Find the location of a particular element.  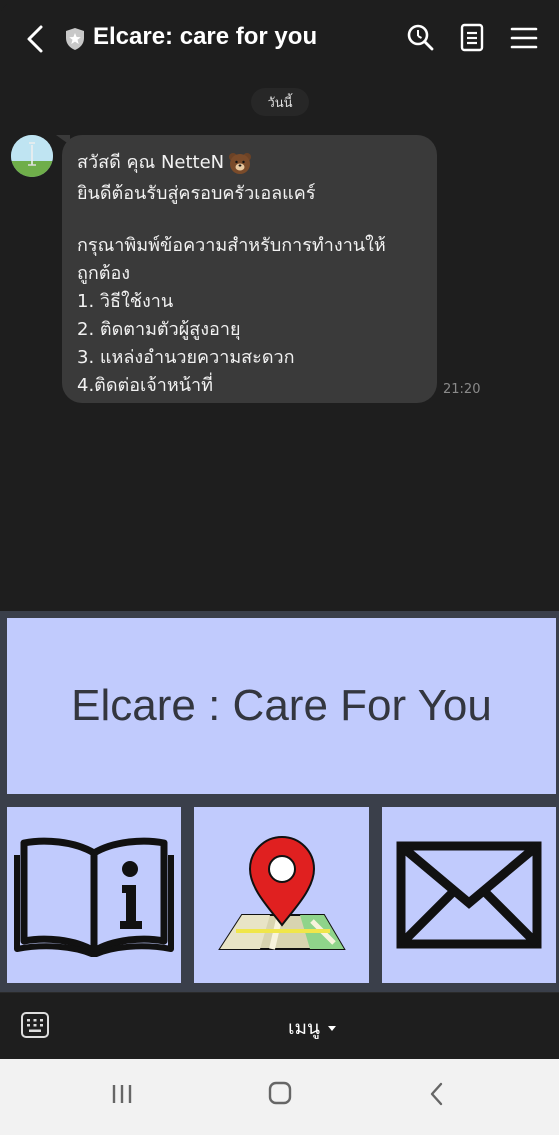

message-text: 1. วิธีใช้งาน is located at coordinates (125, 301).